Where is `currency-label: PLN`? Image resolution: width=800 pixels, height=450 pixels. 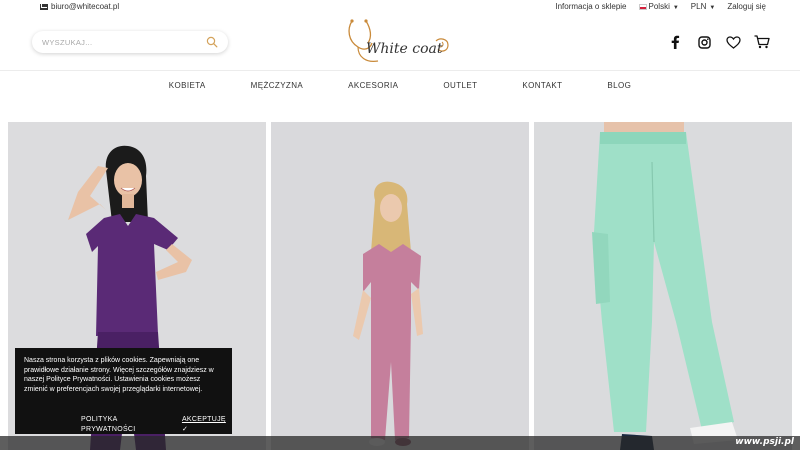
currency-label: PLN is located at coordinates (698, 6).